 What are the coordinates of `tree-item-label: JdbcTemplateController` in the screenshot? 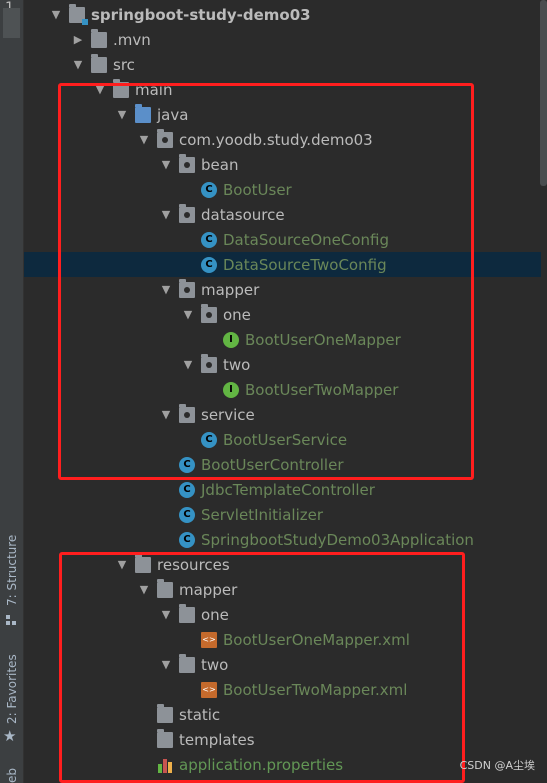 It's located at (288, 489).